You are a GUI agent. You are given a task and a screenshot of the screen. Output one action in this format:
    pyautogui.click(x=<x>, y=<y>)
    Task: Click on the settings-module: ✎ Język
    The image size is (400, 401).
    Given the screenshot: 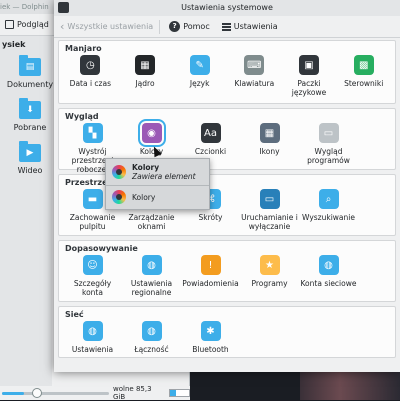 What is the action you would take?
    pyautogui.click(x=199, y=75)
    